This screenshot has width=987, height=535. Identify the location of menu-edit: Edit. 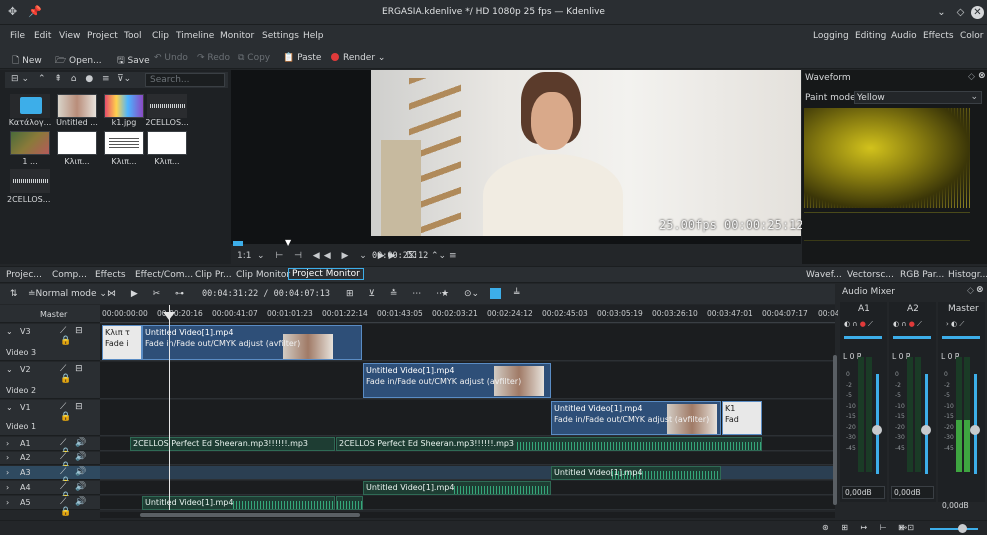
(42, 36).